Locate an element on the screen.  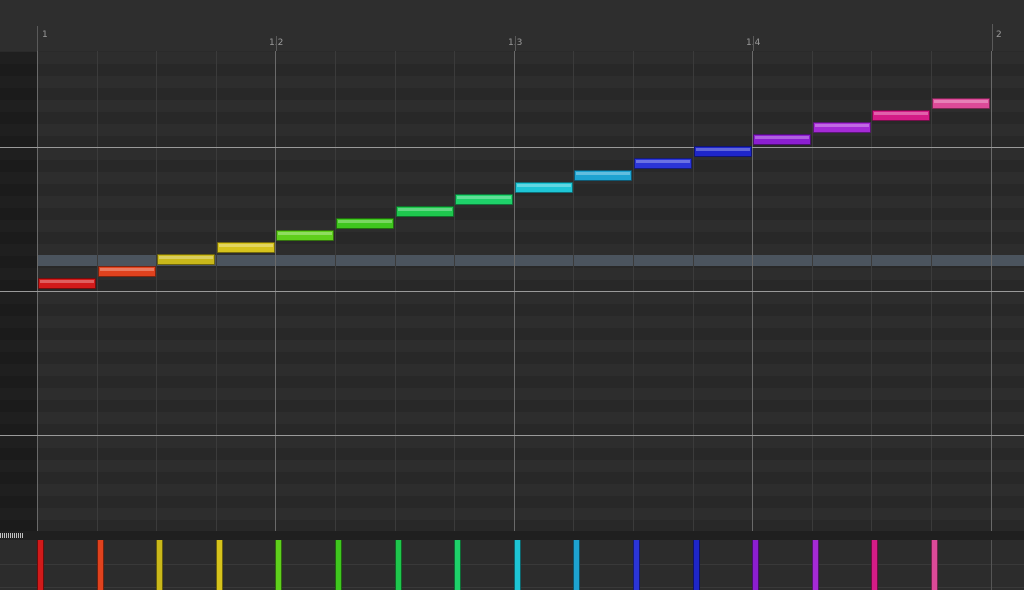
timeline-ruler: 11.21.31.42 is located at coordinates (512, 25).